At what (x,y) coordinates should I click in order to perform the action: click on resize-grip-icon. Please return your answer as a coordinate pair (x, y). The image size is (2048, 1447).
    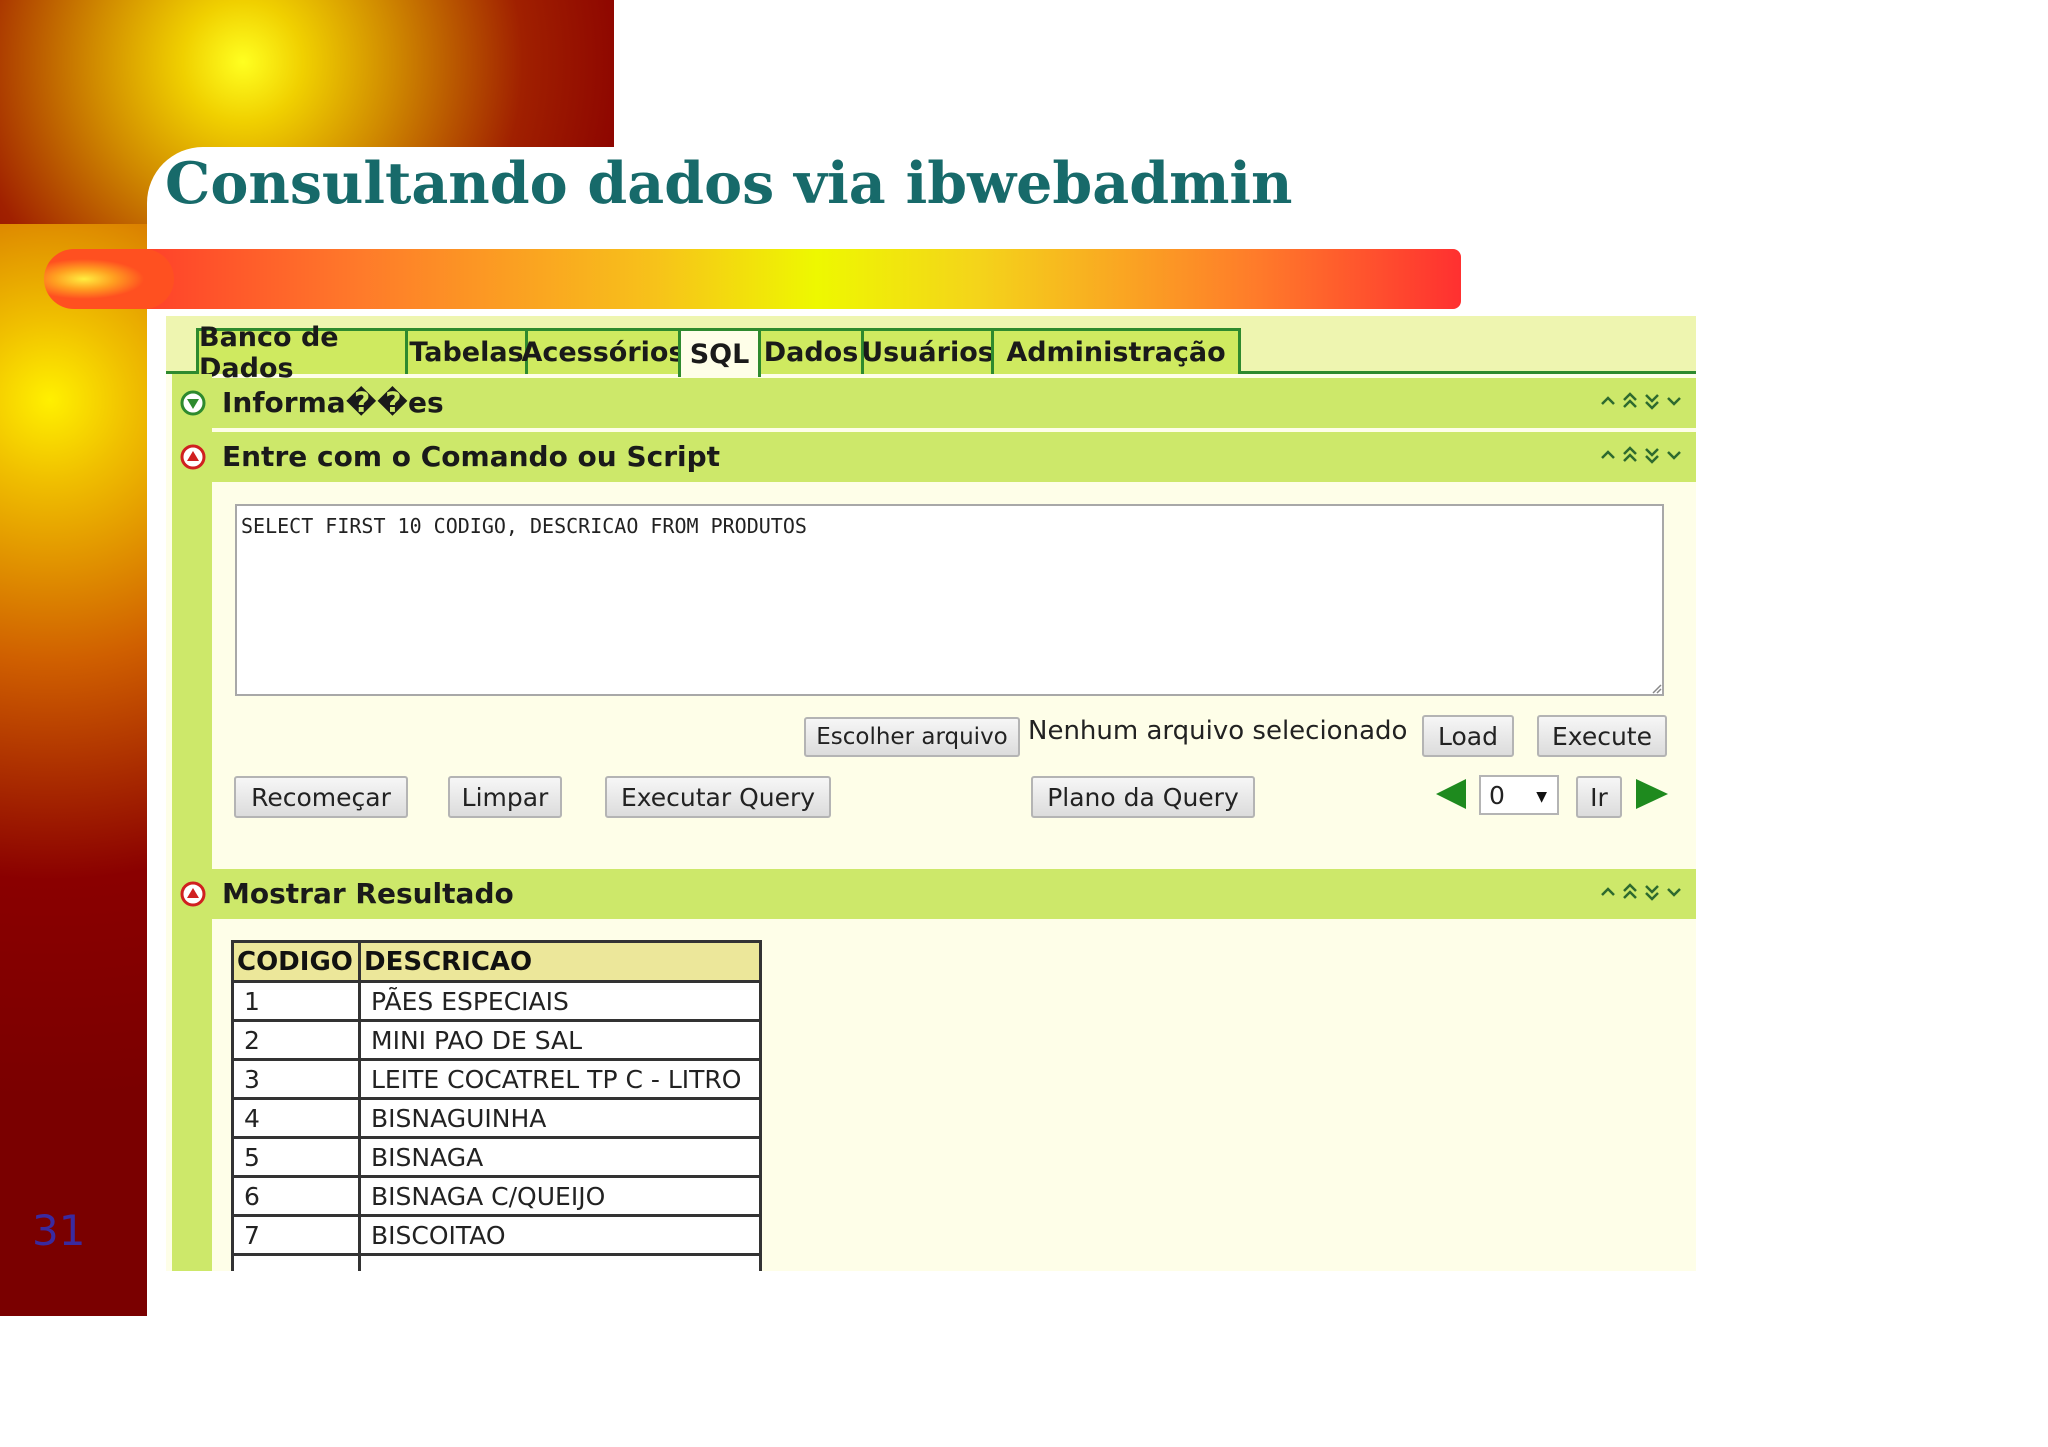
    Looking at the image, I should click on (1656, 688).